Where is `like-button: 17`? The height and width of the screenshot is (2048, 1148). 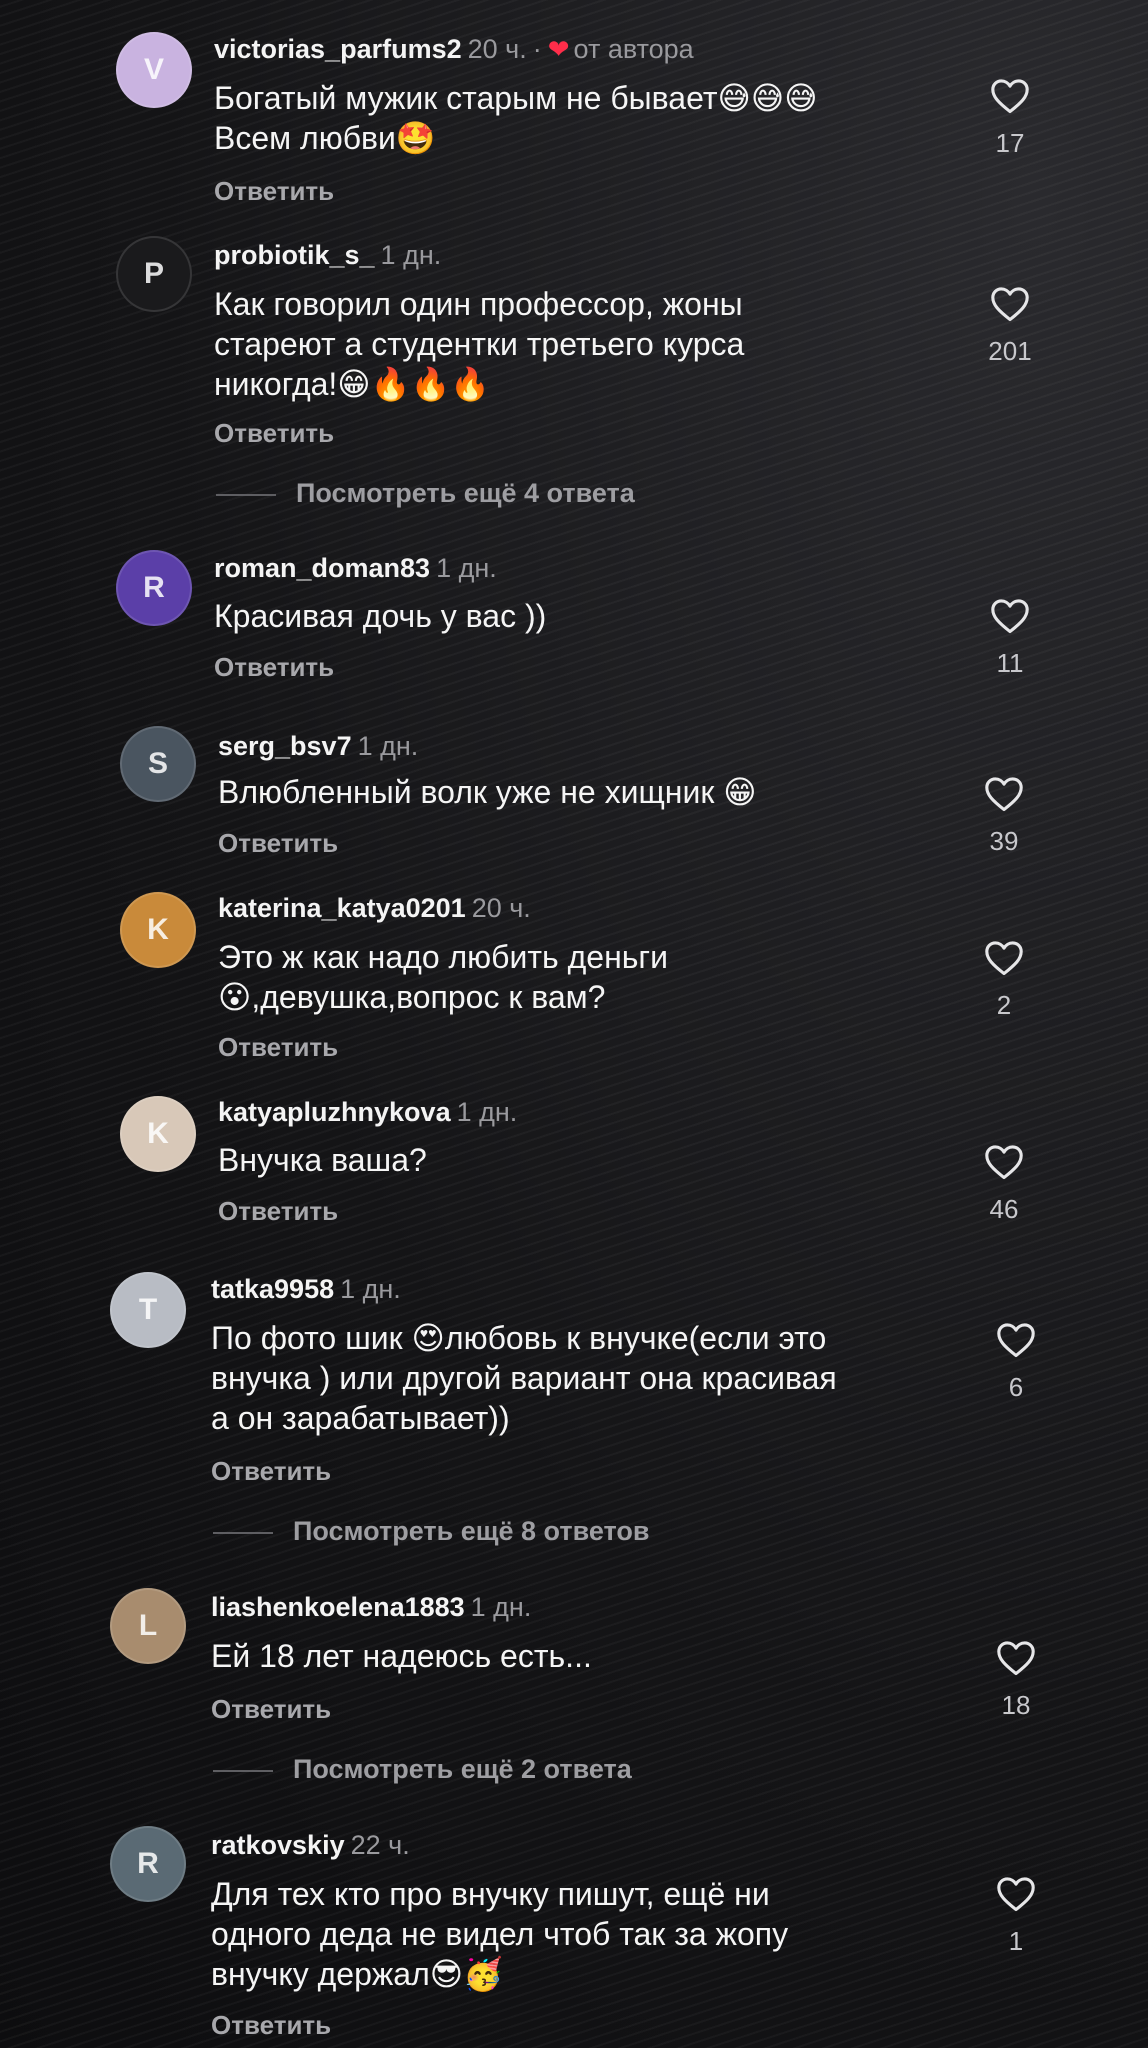
like-button: 17 is located at coordinates (1010, 118).